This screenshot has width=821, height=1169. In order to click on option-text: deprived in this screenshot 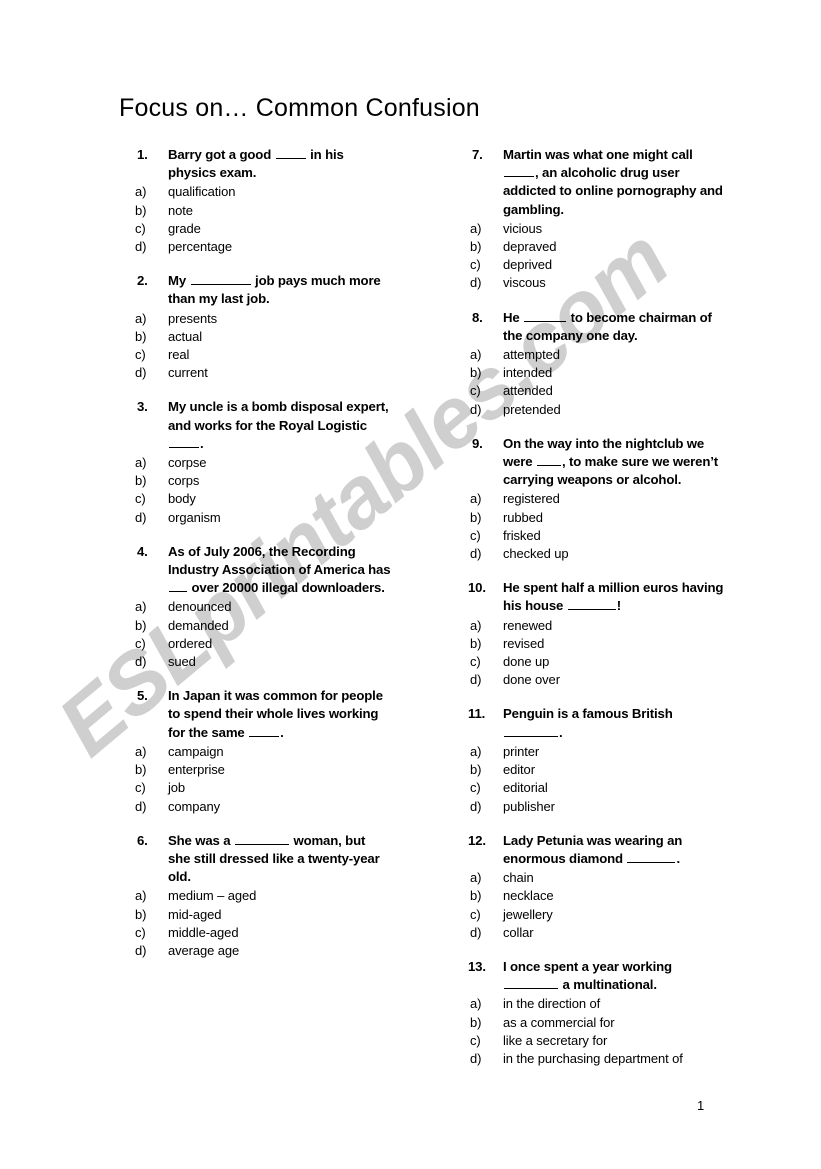, I will do `click(528, 265)`.